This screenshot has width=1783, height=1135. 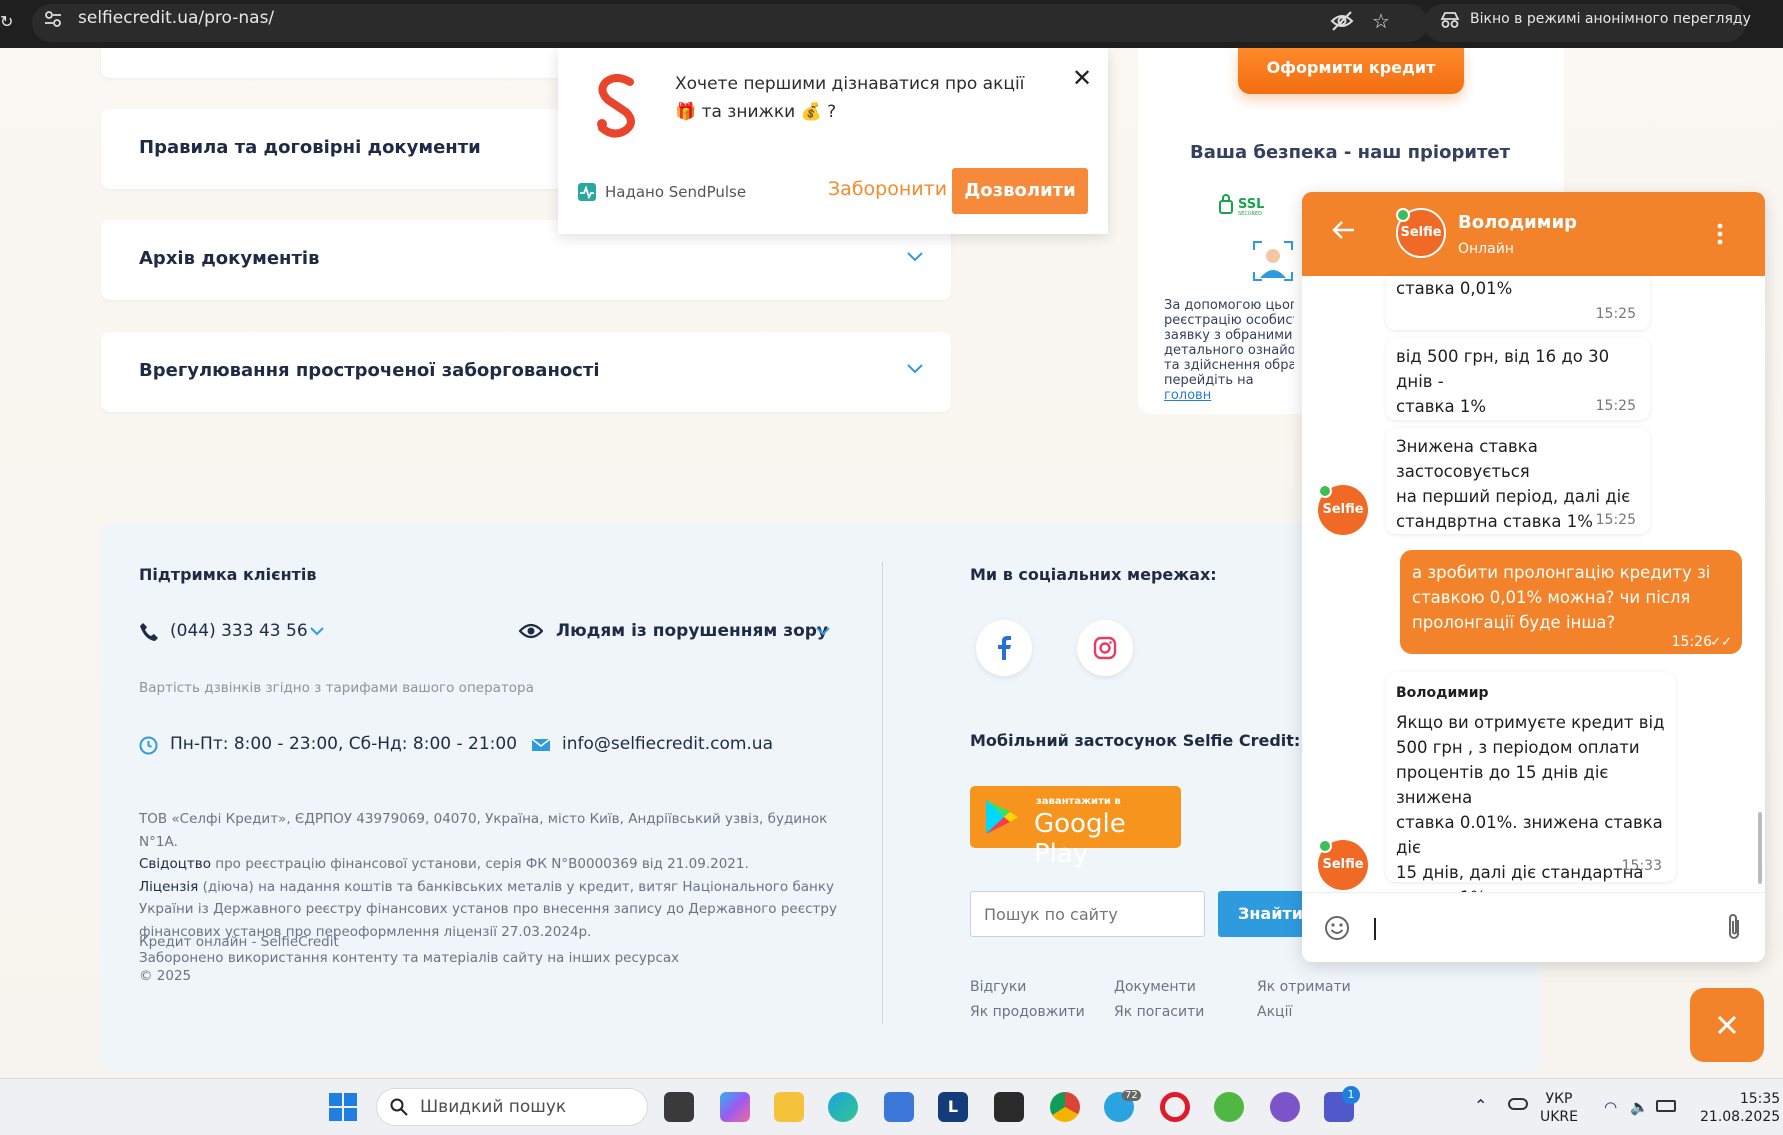 What do you see at coordinates (6, 21) in the screenshot?
I see `refresh-icon: ↻` at bounding box center [6, 21].